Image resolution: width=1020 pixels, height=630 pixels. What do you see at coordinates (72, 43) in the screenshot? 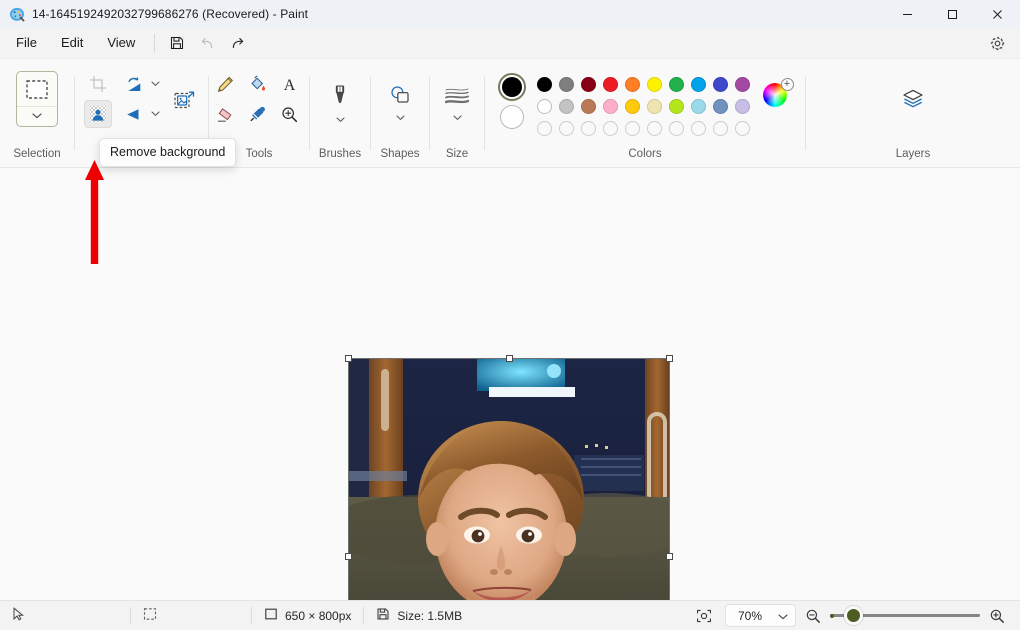
I see `menu-edit: Edit` at bounding box center [72, 43].